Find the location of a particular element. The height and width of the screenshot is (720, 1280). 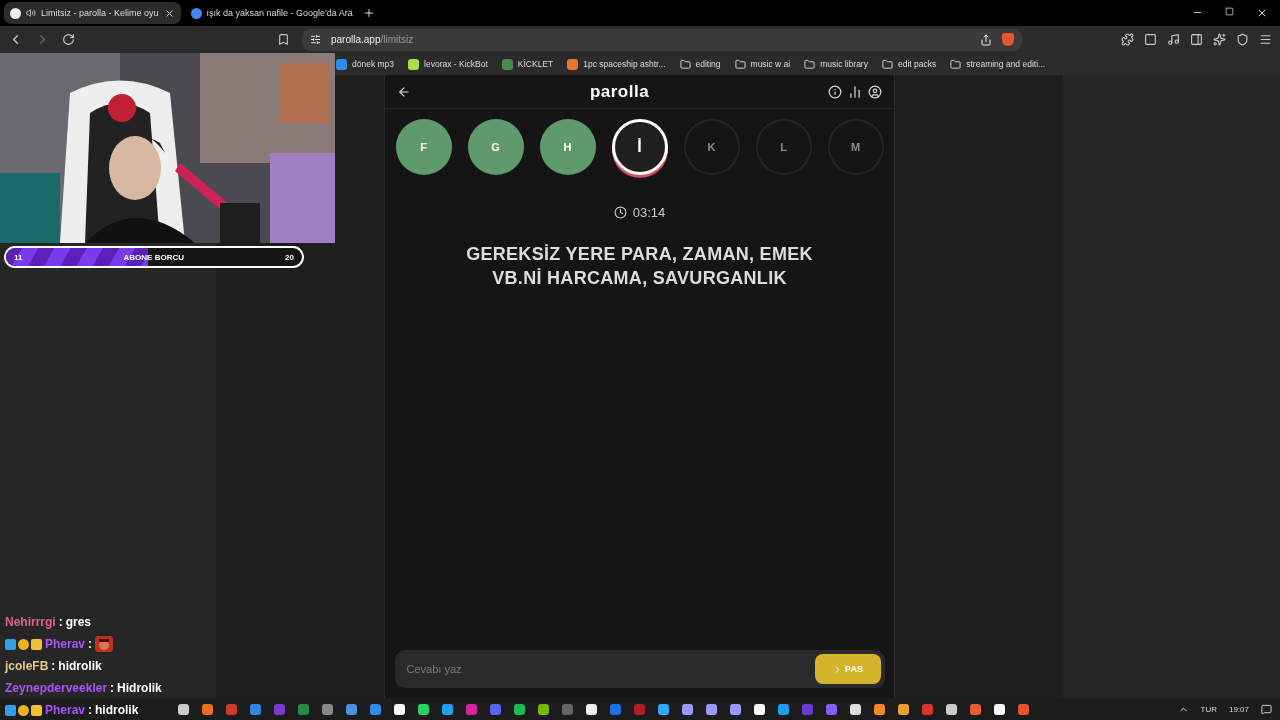

info-icon is located at coordinates (835, 91).